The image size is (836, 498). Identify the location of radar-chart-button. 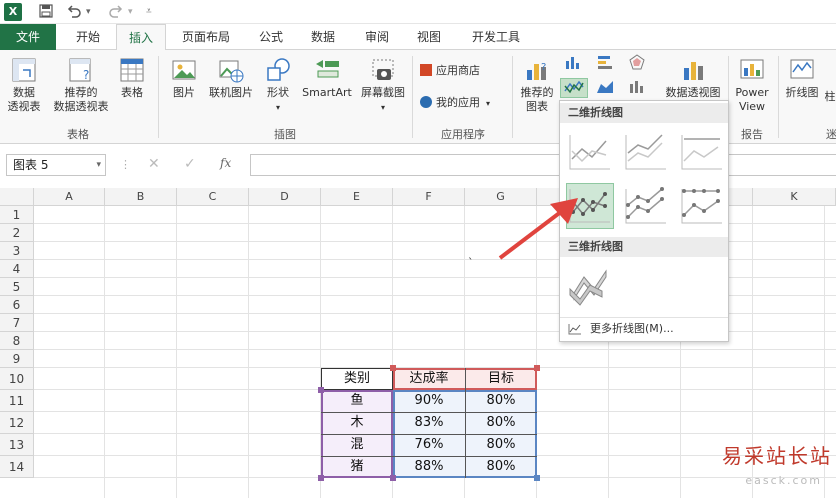
(637, 64).